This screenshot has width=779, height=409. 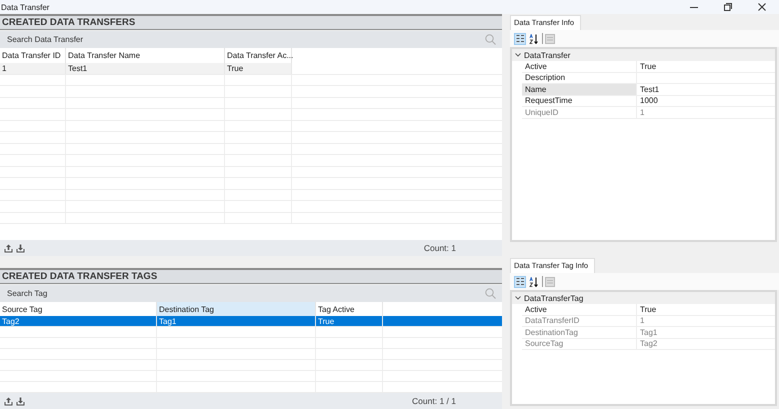 What do you see at coordinates (694, 7) in the screenshot?
I see `minimize-icon` at bounding box center [694, 7].